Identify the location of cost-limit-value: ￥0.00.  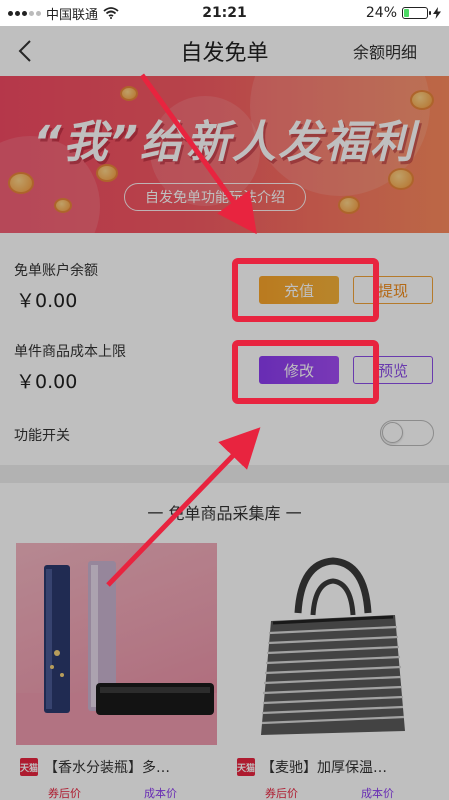
(47, 382).